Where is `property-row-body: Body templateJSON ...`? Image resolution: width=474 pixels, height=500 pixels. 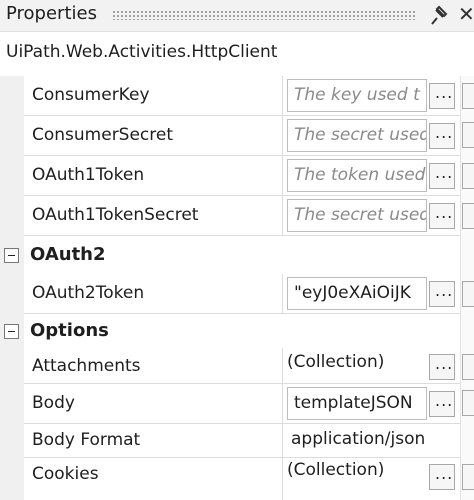
property-row-body: Body templateJSON ... is located at coordinates (242, 404).